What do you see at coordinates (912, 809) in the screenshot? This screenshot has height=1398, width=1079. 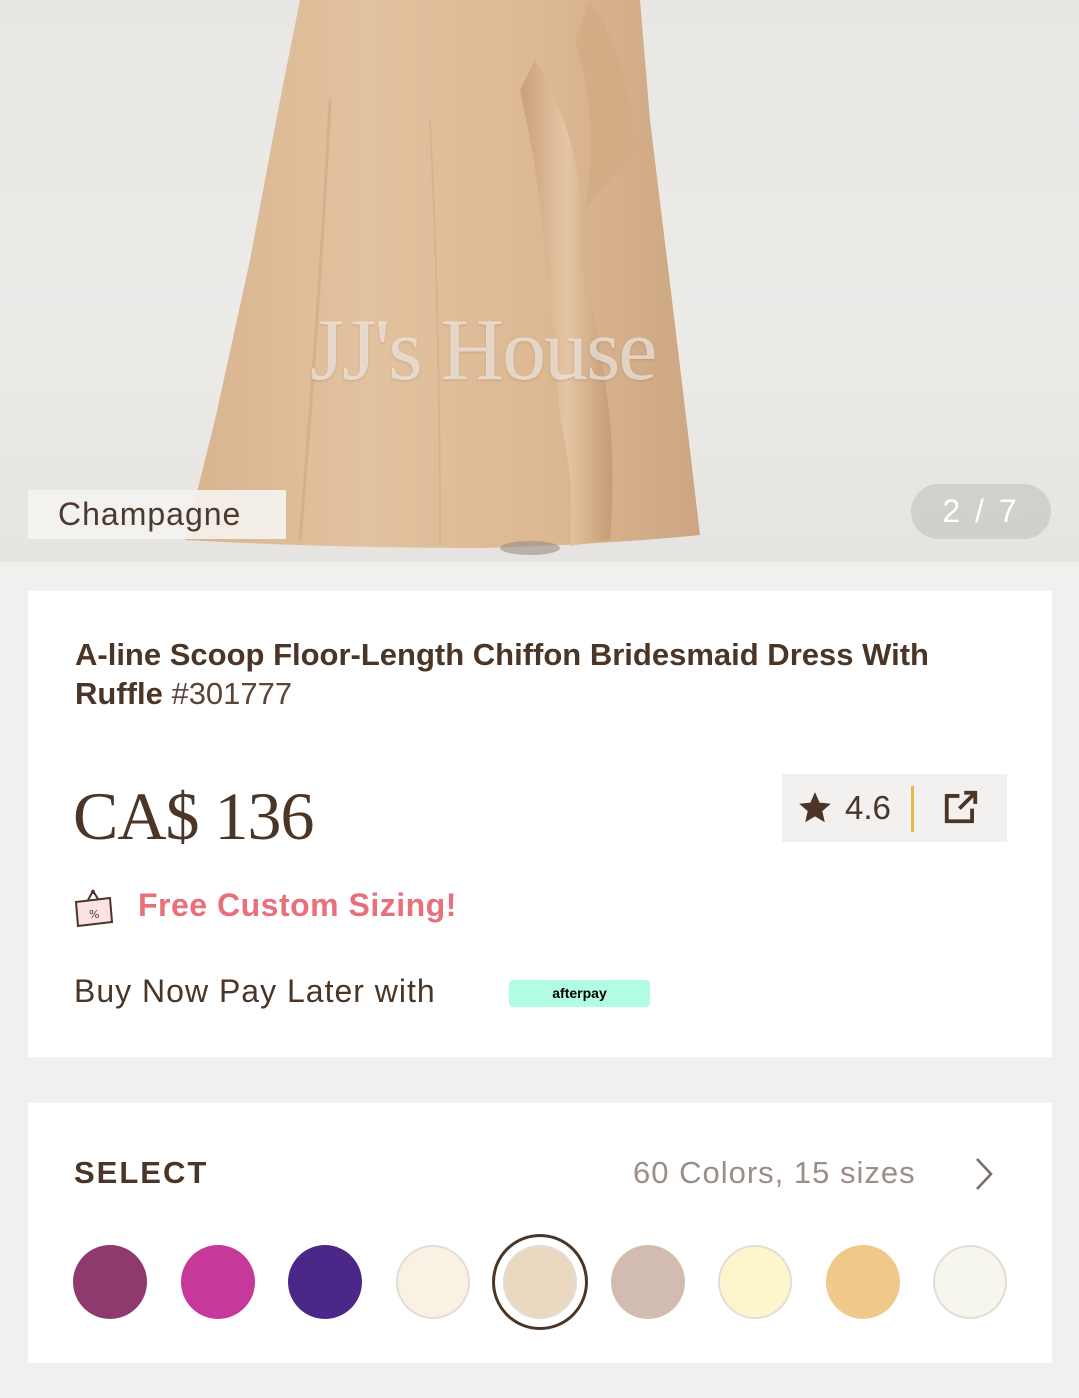 I see `rating-divider` at bounding box center [912, 809].